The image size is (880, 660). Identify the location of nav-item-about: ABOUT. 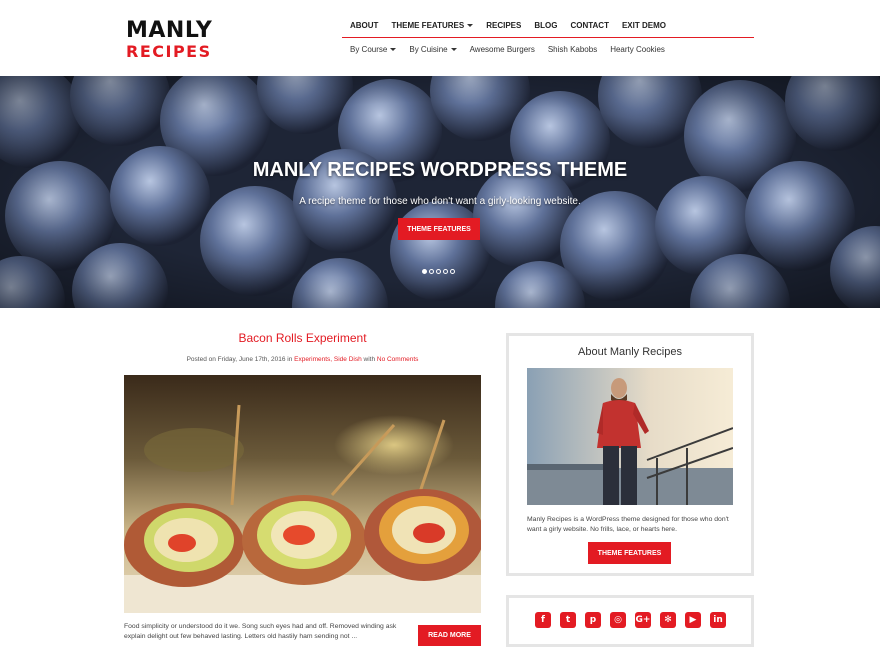
(364, 25).